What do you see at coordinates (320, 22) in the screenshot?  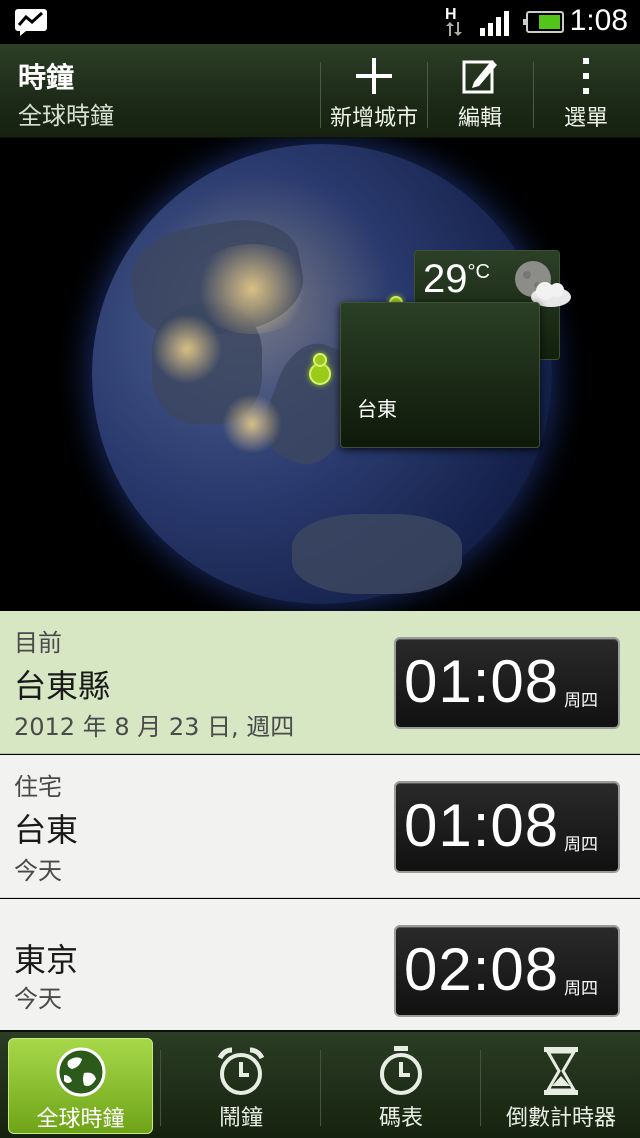 I see `status-bar: H 1:08` at bounding box center [320, 22].